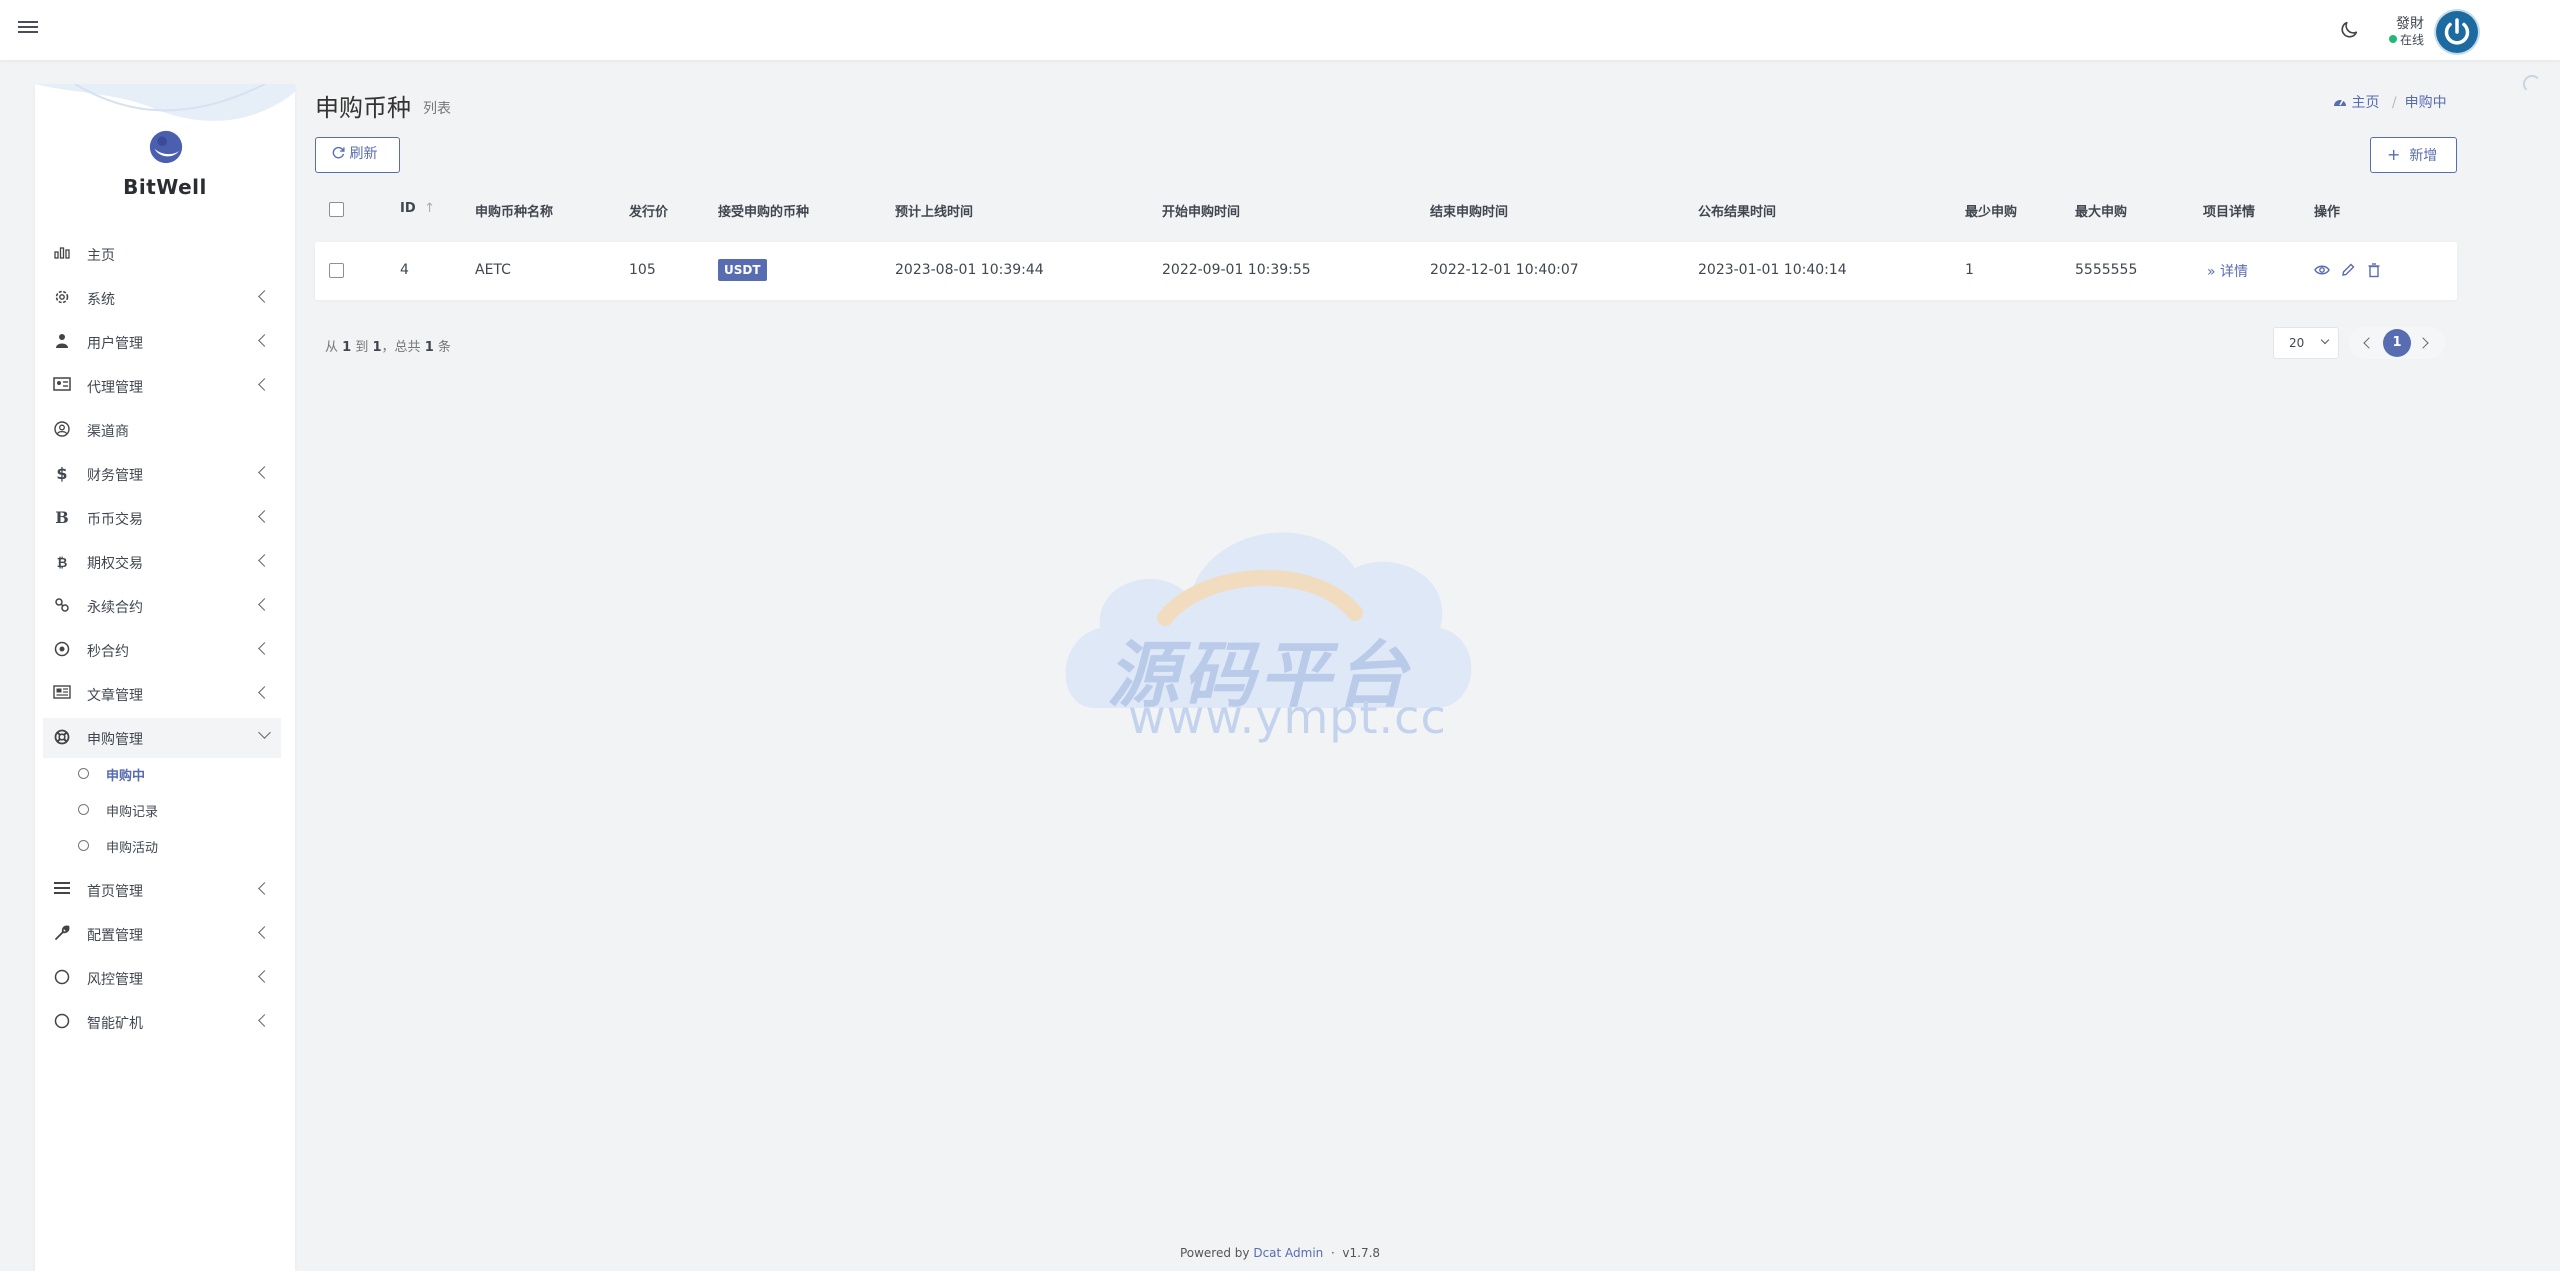 The height and width of the screenshot is (1271, 2560). What do you see at coordinates (162, 254) in the screenshot?
I see `sidebar-item-0: 主页` at bounding box center [162, 254].